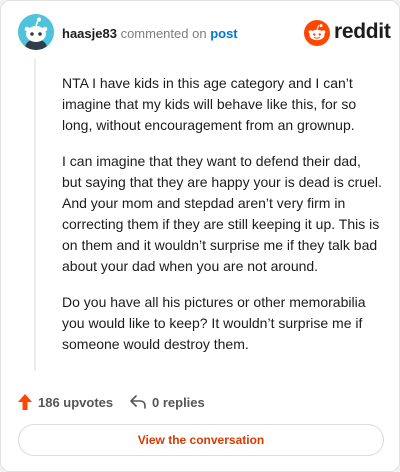 This screenshot has width=400, height=472. Describe the element at coordinates (178, 402) in the screenshot. I see `reply-count: 0 replies` at that location.